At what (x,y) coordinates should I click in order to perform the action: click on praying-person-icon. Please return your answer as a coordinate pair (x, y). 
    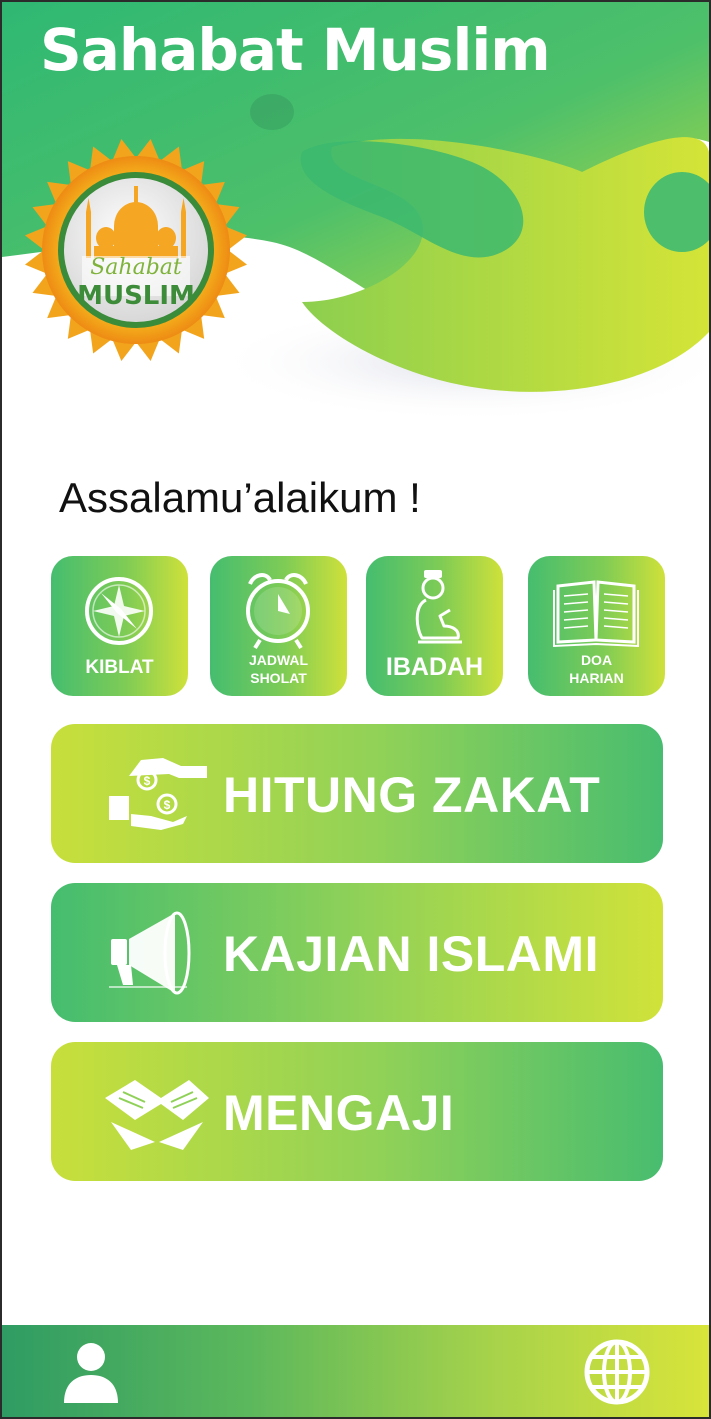
    Looking at the image, I should click on (438, 607).